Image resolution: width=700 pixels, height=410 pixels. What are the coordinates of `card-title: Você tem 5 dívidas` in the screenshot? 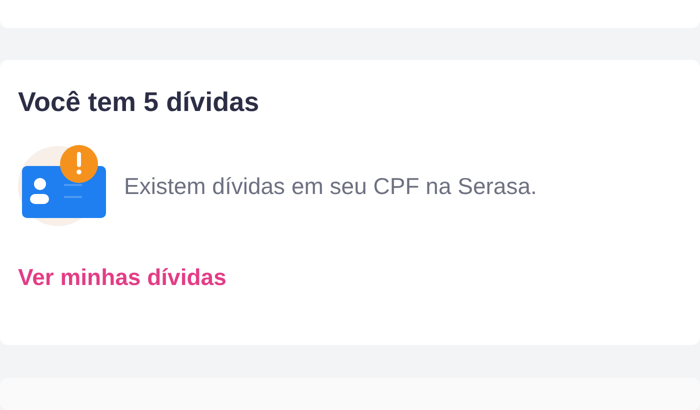 It's located at (139, 102).